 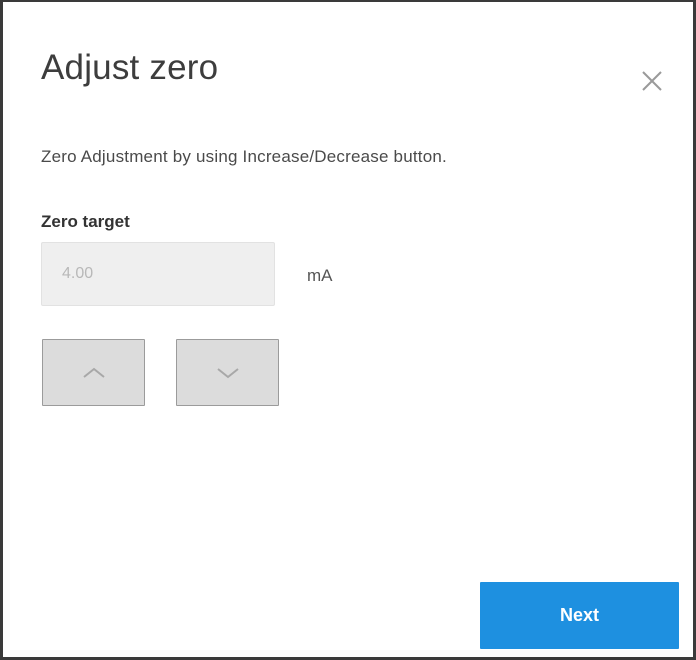 I want to click on zero-target-input, so click(x=158, y=274).